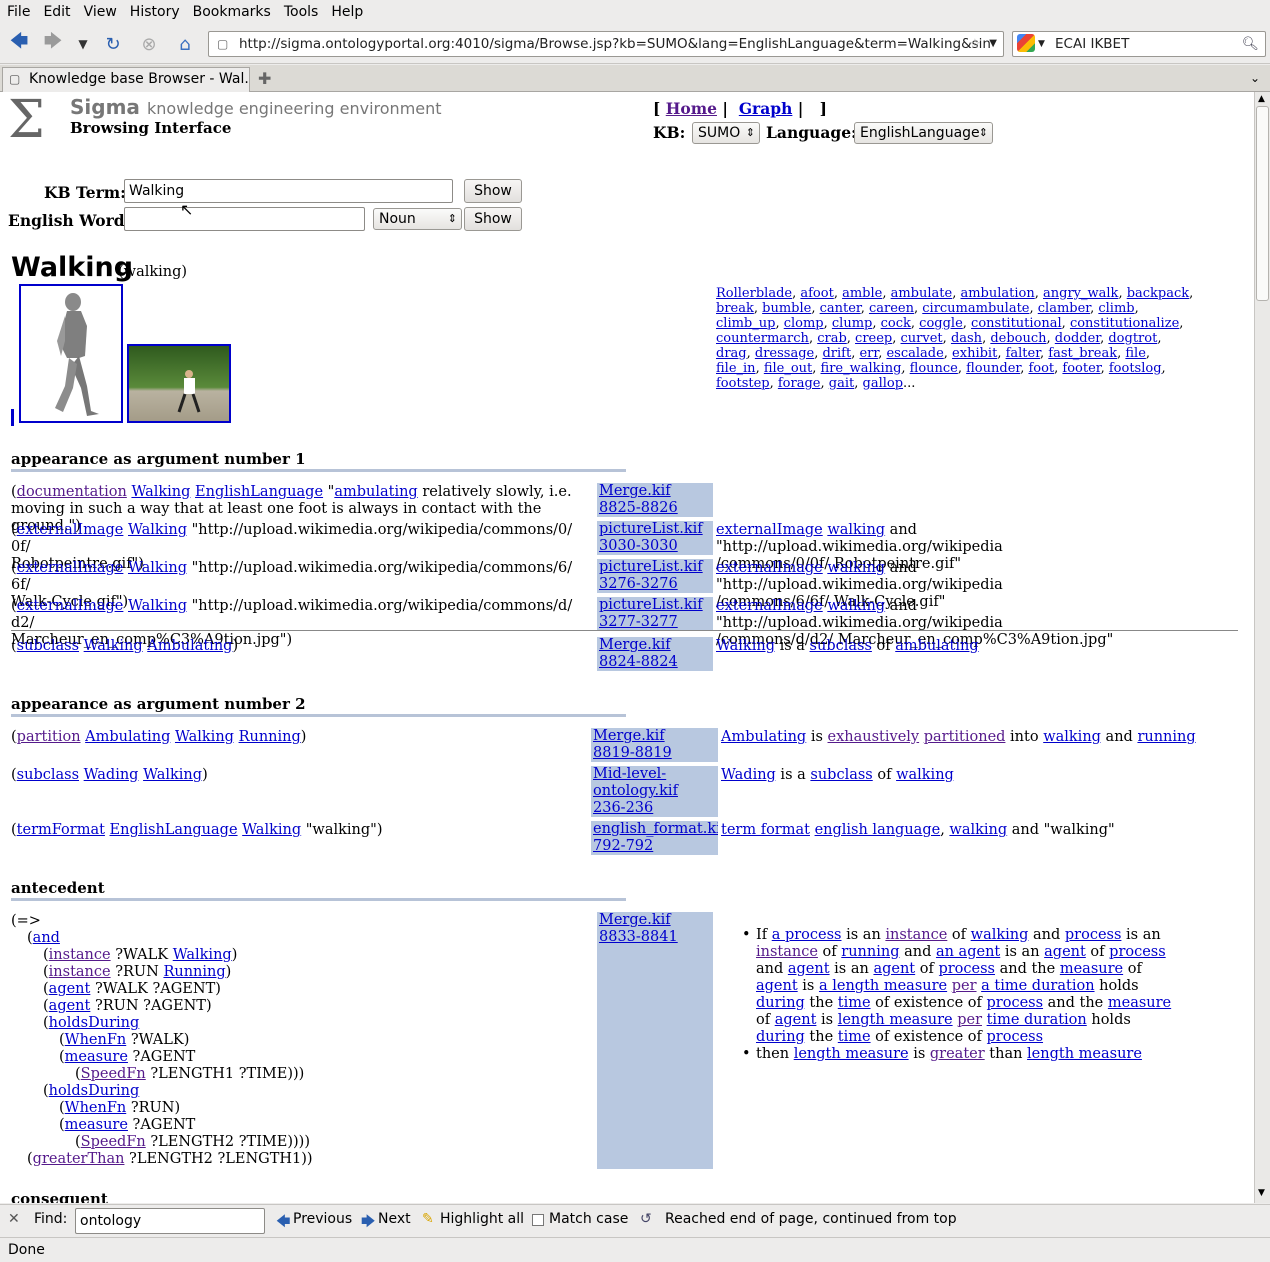  What do you see at coordinates (638, 508) in the screenshot?
I see `source-lines-link: 8825-8826` at bounding box center [638, 508].